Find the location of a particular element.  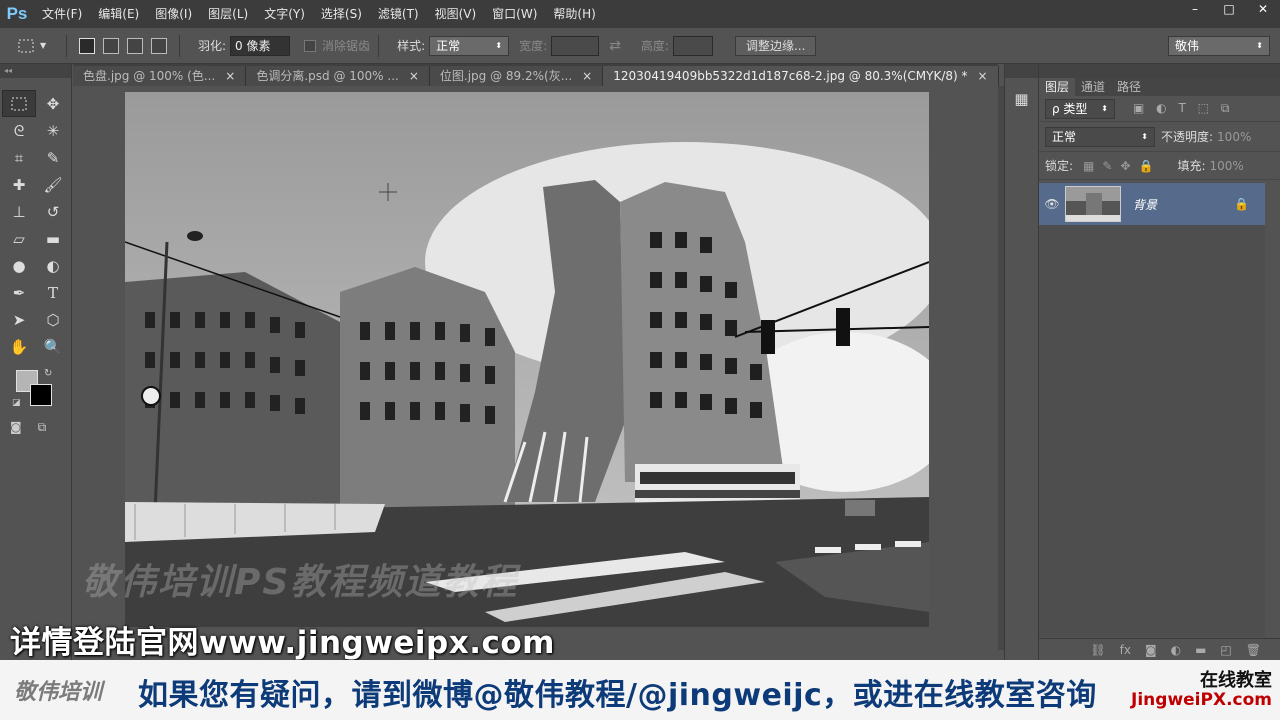

swap-icon: ⇄ is located at coordinates (615, 46).